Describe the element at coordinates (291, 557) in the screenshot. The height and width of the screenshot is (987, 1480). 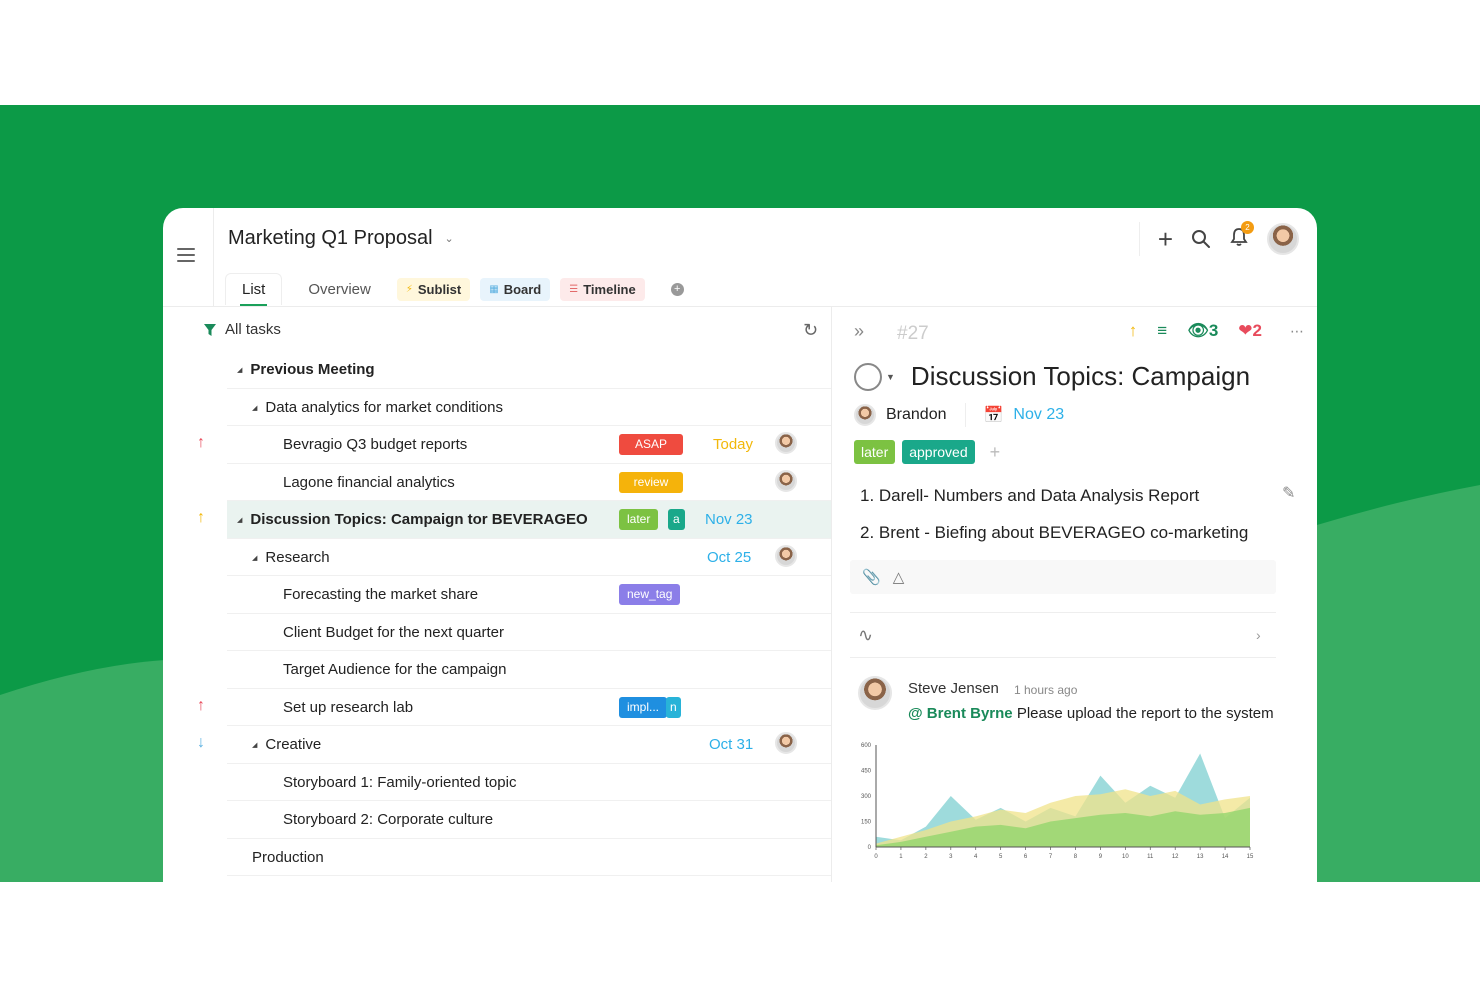
I see `task-name: ◢ Research` at that location.